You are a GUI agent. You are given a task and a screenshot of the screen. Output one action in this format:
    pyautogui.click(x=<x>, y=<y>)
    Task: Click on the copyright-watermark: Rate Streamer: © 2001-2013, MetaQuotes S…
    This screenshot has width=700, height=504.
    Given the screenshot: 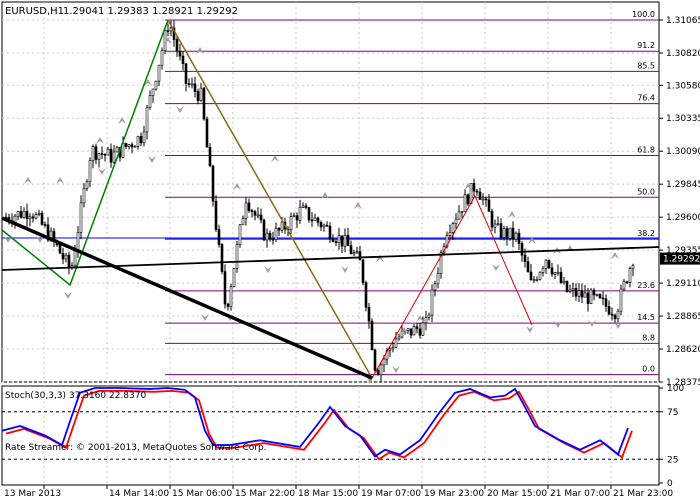 What is the action you would take?
    pyautogui.click(x=136, y=448)
    